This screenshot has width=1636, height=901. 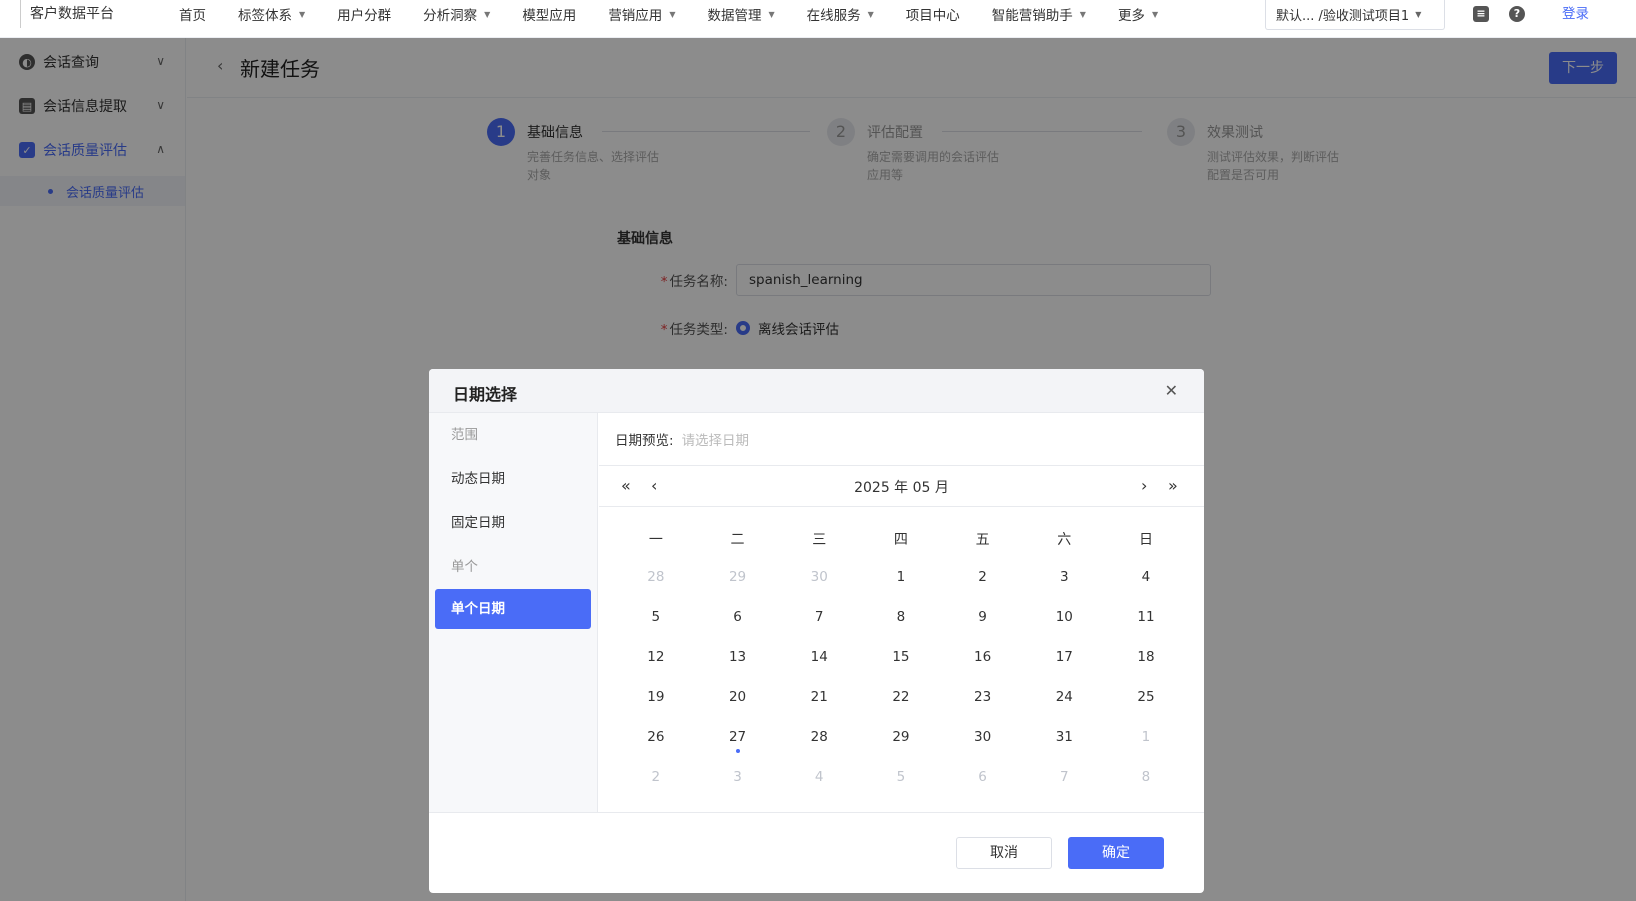 What do you see at coordinates (737, 751) in the screenshot?
I see `today-marker-icon` at bounding box center [737, 751].